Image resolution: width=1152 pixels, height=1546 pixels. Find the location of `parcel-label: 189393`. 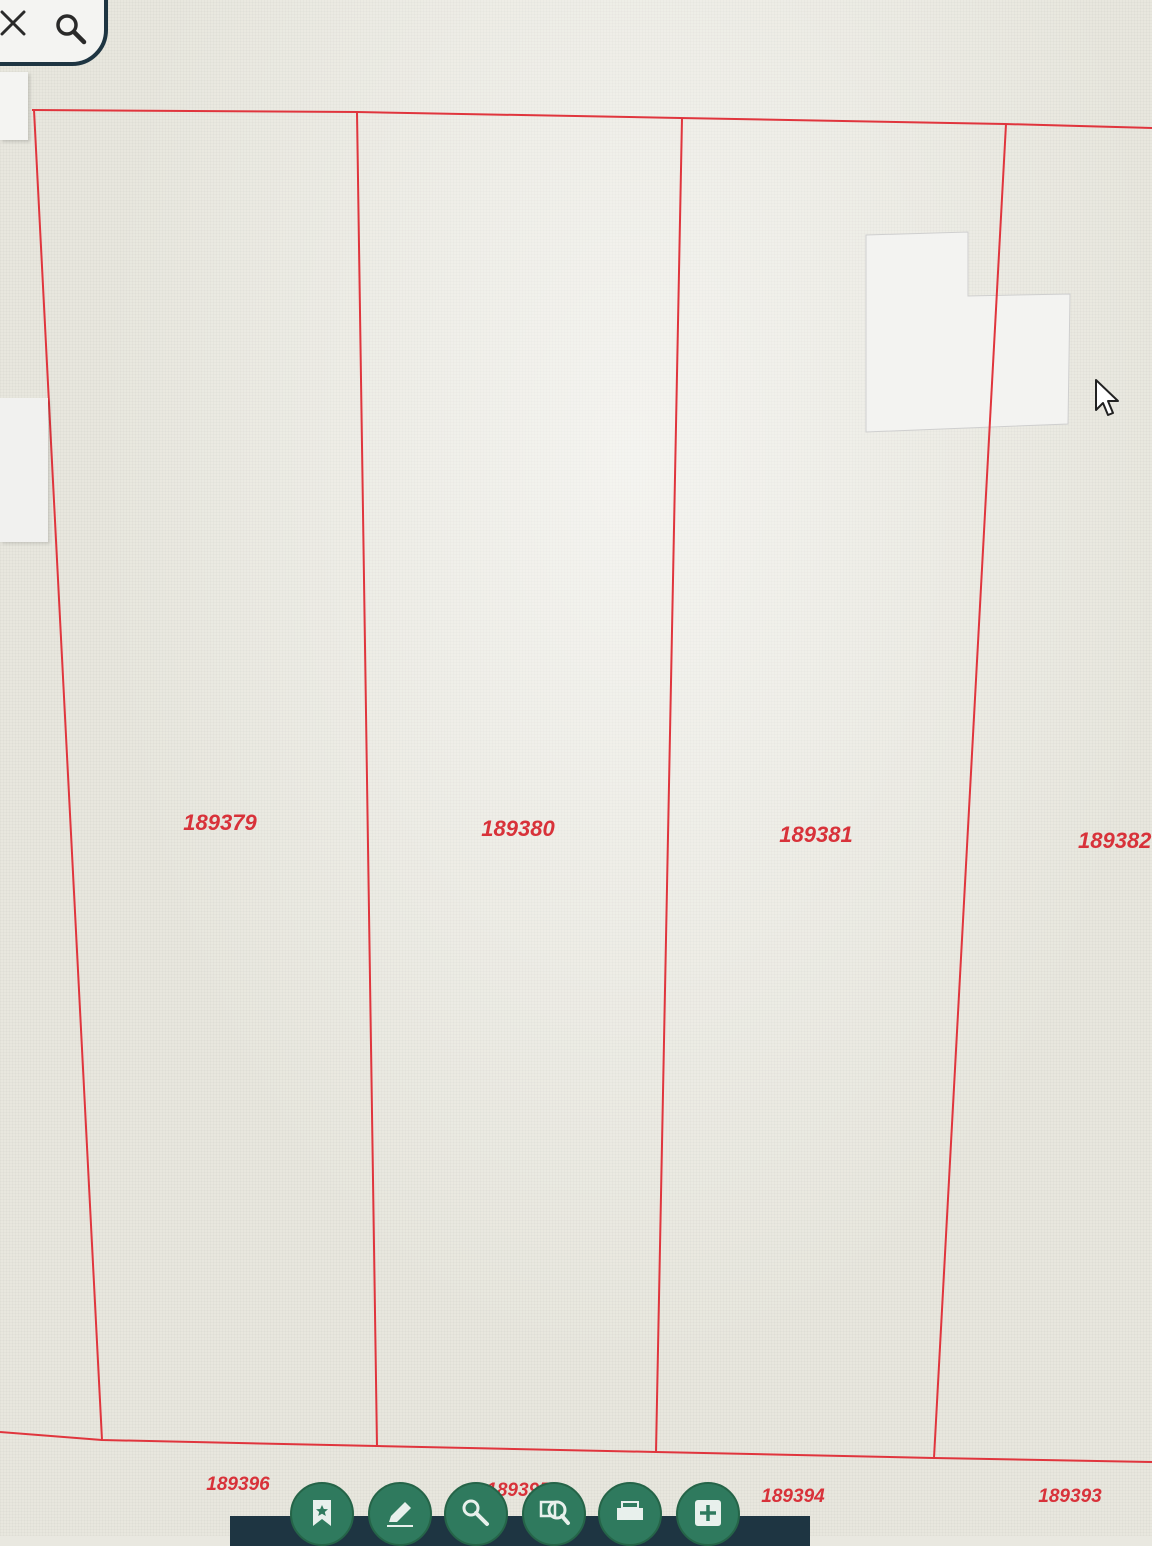

parcel-label: 189393 is located at coordinates (1070, 1496).